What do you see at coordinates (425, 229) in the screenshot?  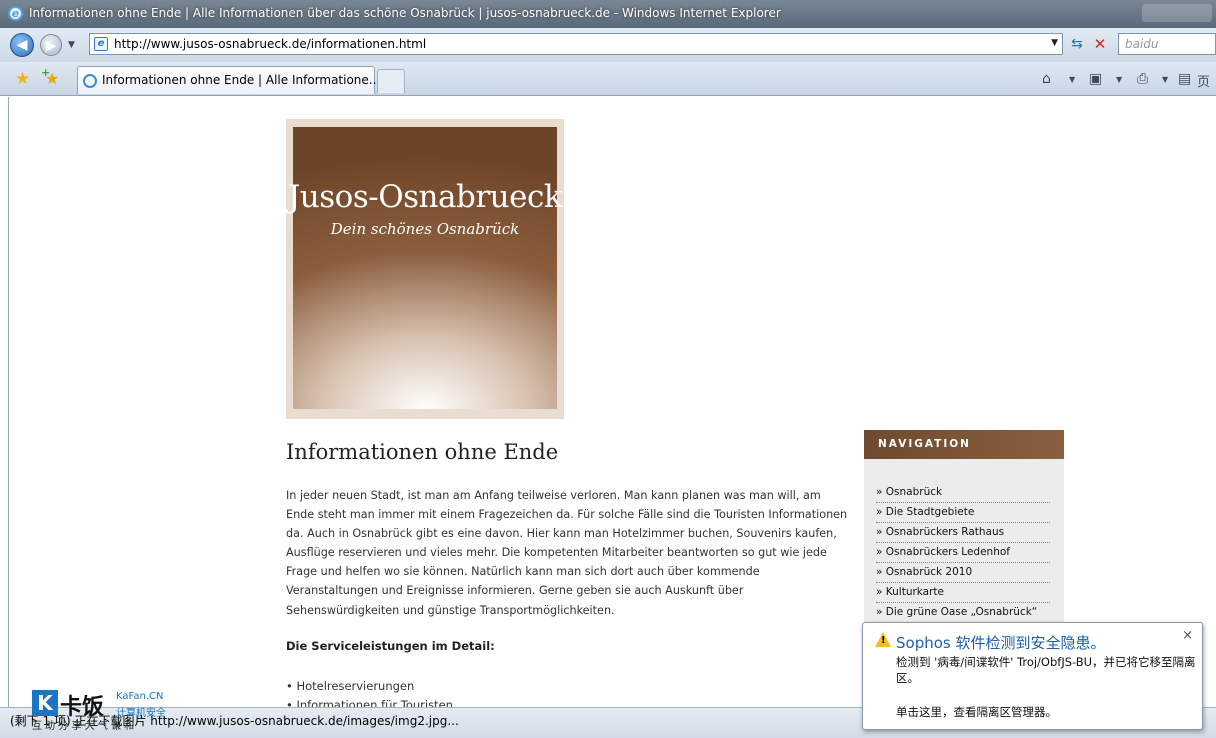 I see `site-subtitle: Dein schönes Osnabrück` at bounding box center [425, 229].